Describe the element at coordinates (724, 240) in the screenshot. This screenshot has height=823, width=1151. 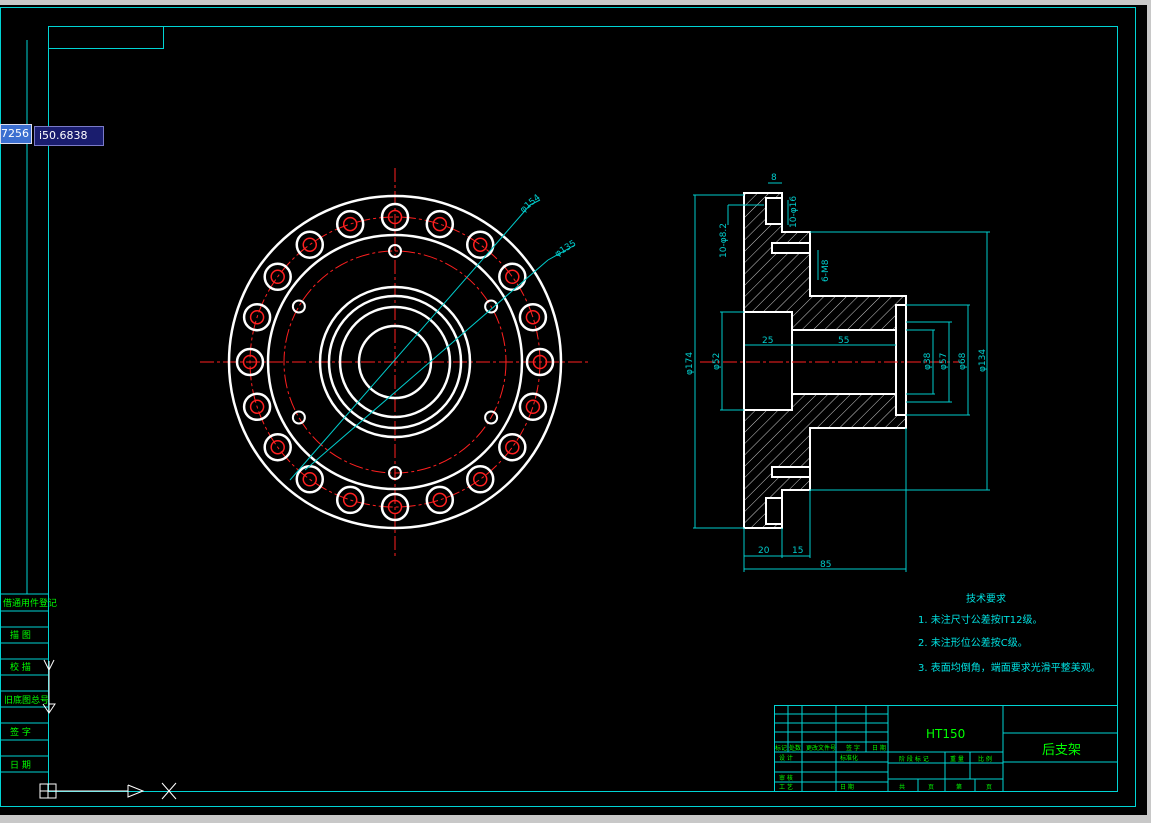
I see `dim-10-phi8-2: 10-φ8.2` at that location.